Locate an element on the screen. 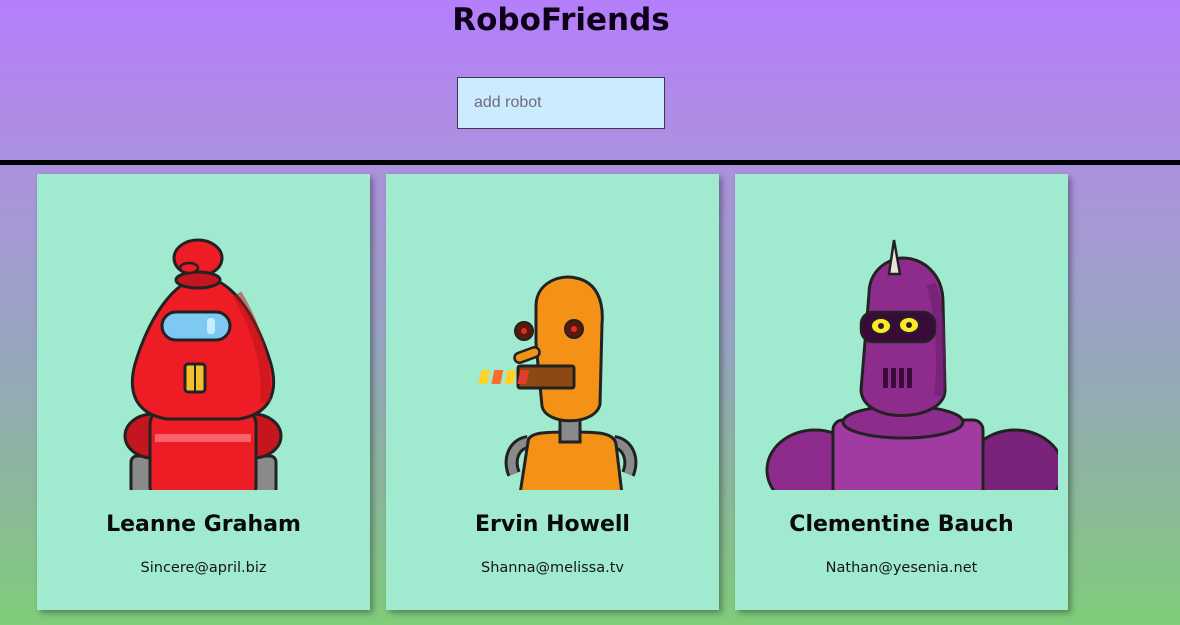 The height and width of the screenshot is (625, 1180). robot-email: Nathan@yesenia.net is located at coordinates (901, 568).